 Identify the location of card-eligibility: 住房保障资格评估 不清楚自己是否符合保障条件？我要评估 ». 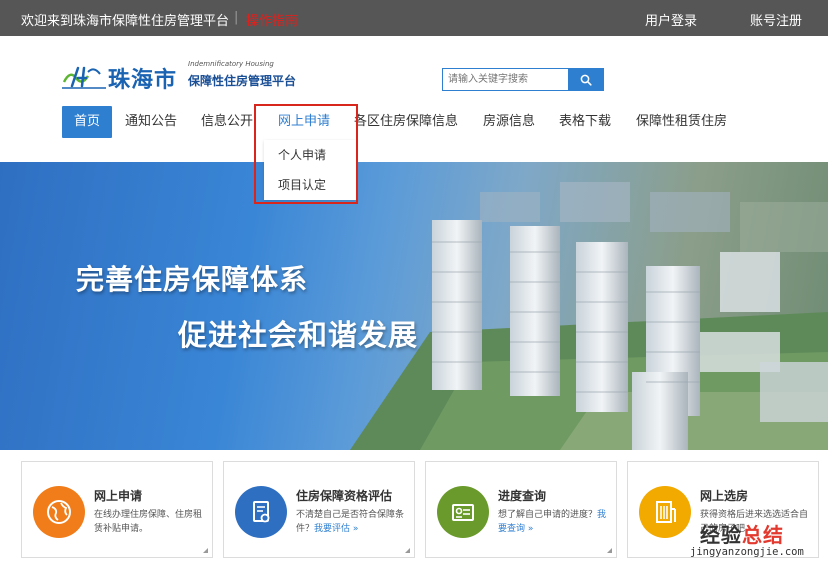
(319, 509).